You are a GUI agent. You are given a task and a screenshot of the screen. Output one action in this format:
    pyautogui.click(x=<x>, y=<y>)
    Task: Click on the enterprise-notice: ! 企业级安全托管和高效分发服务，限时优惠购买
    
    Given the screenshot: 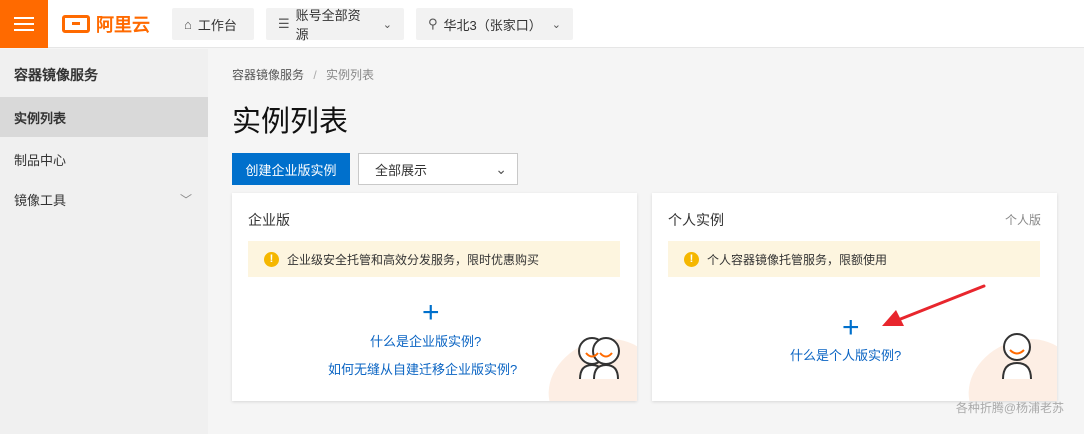 What is the action you would take?
    pyautogui.click(x=434, y=259)
    